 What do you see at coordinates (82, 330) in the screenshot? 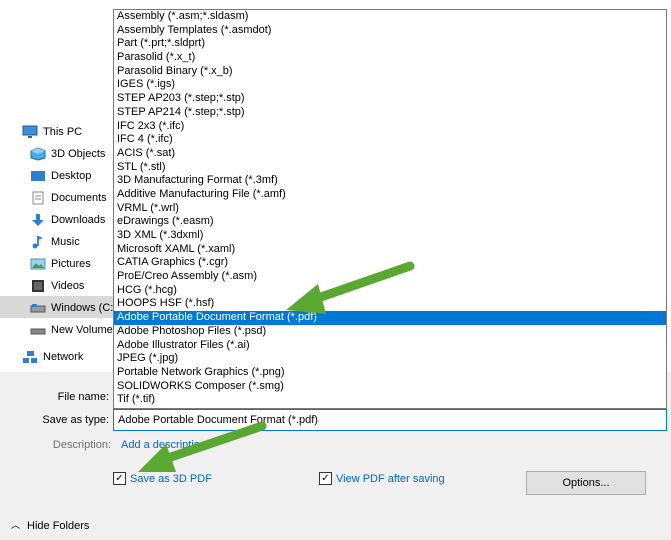
I see `nav-item-label: New Volume` at bounding box center [82, 330].